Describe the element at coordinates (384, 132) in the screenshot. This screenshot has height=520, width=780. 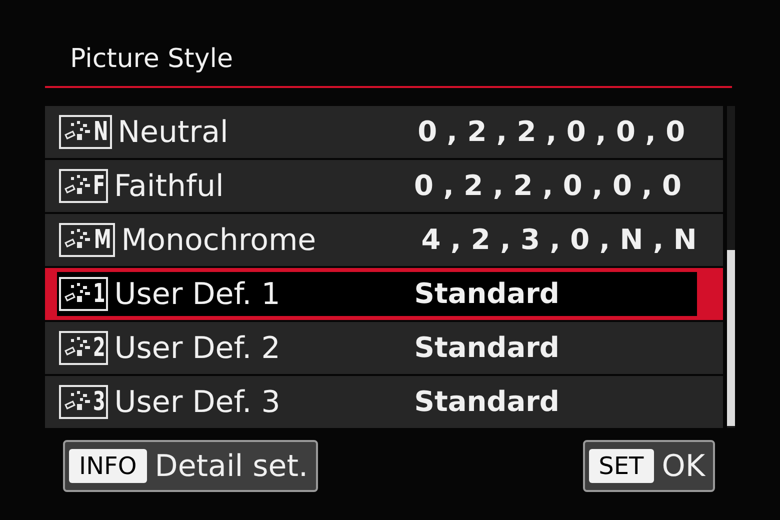
I see `style-row: N Neutral 0 , 2 , 2 , 0 , 0 , 0` at that location.